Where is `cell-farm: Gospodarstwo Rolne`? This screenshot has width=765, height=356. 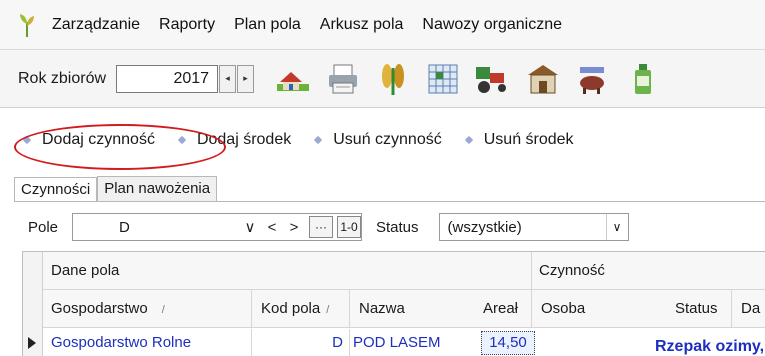
cell-farm: Gospodarstwo Rolne is located at coordinates (149, 342).